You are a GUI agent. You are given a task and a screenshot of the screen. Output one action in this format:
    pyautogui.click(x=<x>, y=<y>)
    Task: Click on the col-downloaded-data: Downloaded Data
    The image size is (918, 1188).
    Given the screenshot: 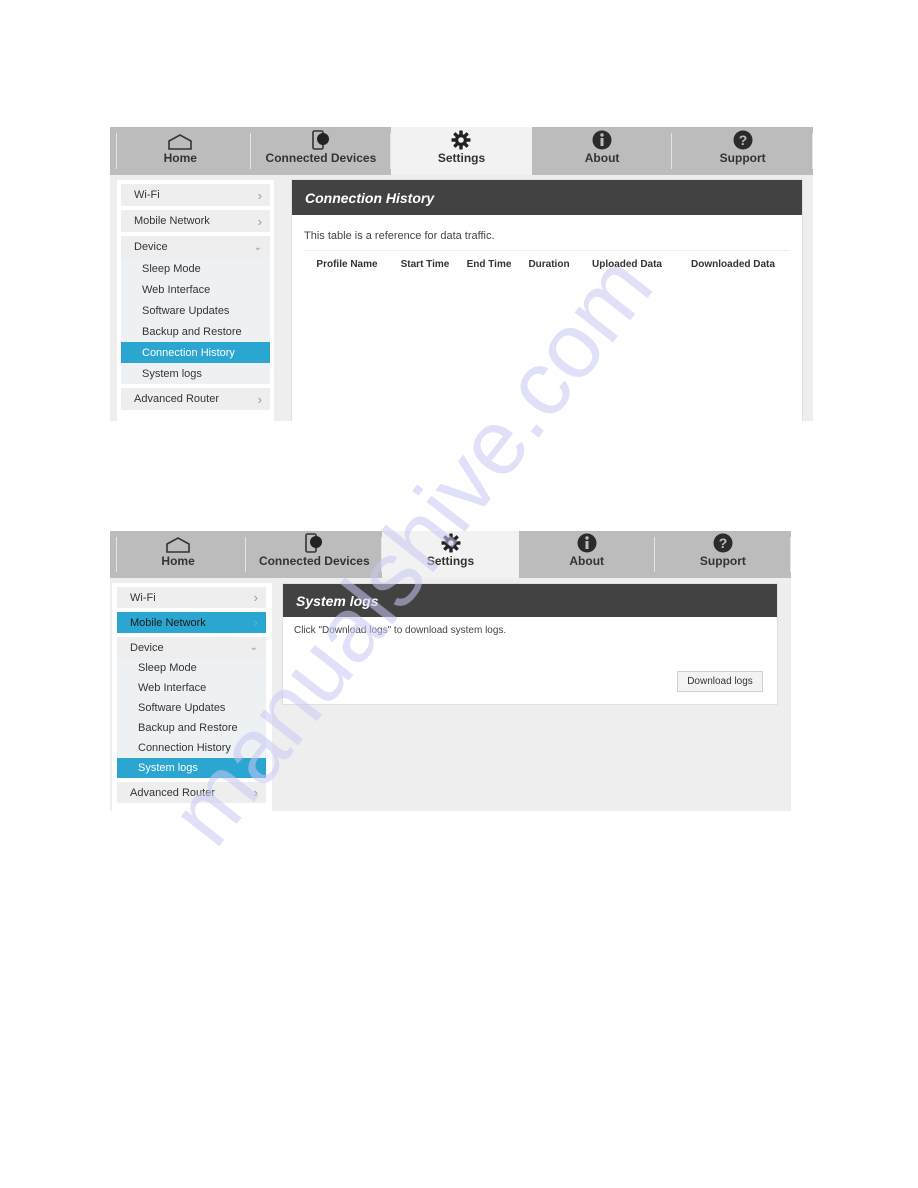 What is the action you would take?
    pyautogui.click(x=733, y=264)
    